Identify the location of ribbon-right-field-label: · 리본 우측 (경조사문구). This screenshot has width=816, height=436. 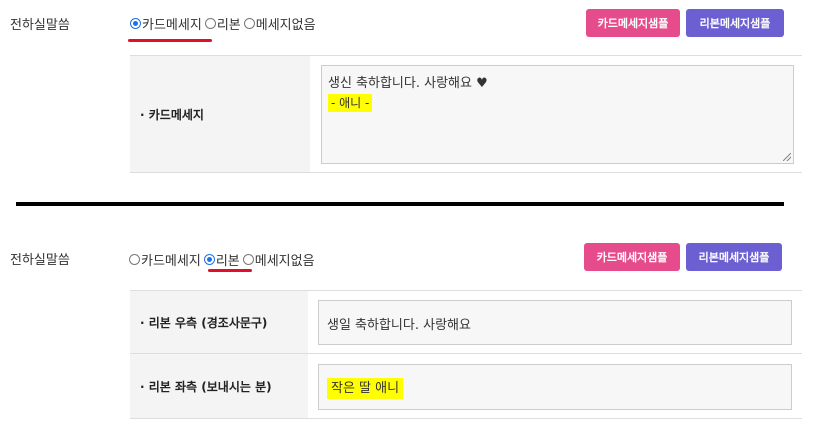
(219, 322).